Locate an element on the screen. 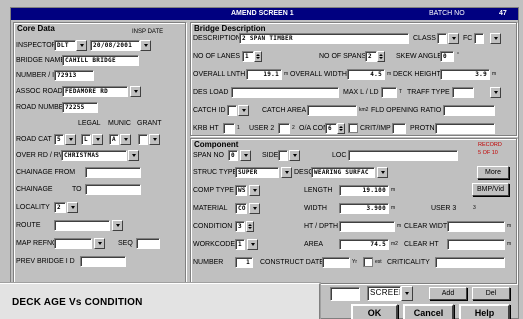 Image resolution: width=523 pixels, height=319 pixels. ok-button: OK is located at coordinates (374, 311).